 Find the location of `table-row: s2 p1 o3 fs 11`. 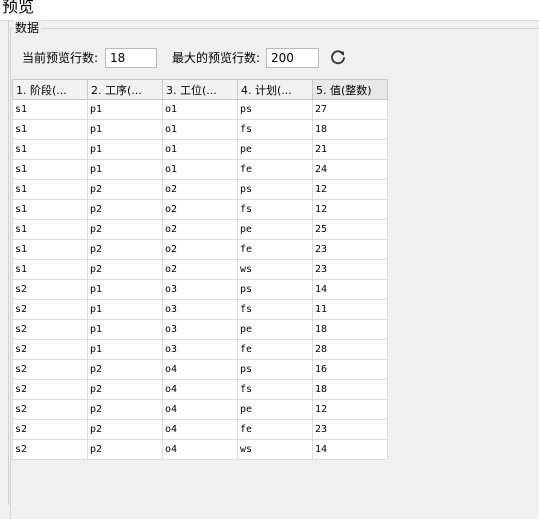

table-row: s2 p1 o3 fs 11 is located at coordinates (200, 309).